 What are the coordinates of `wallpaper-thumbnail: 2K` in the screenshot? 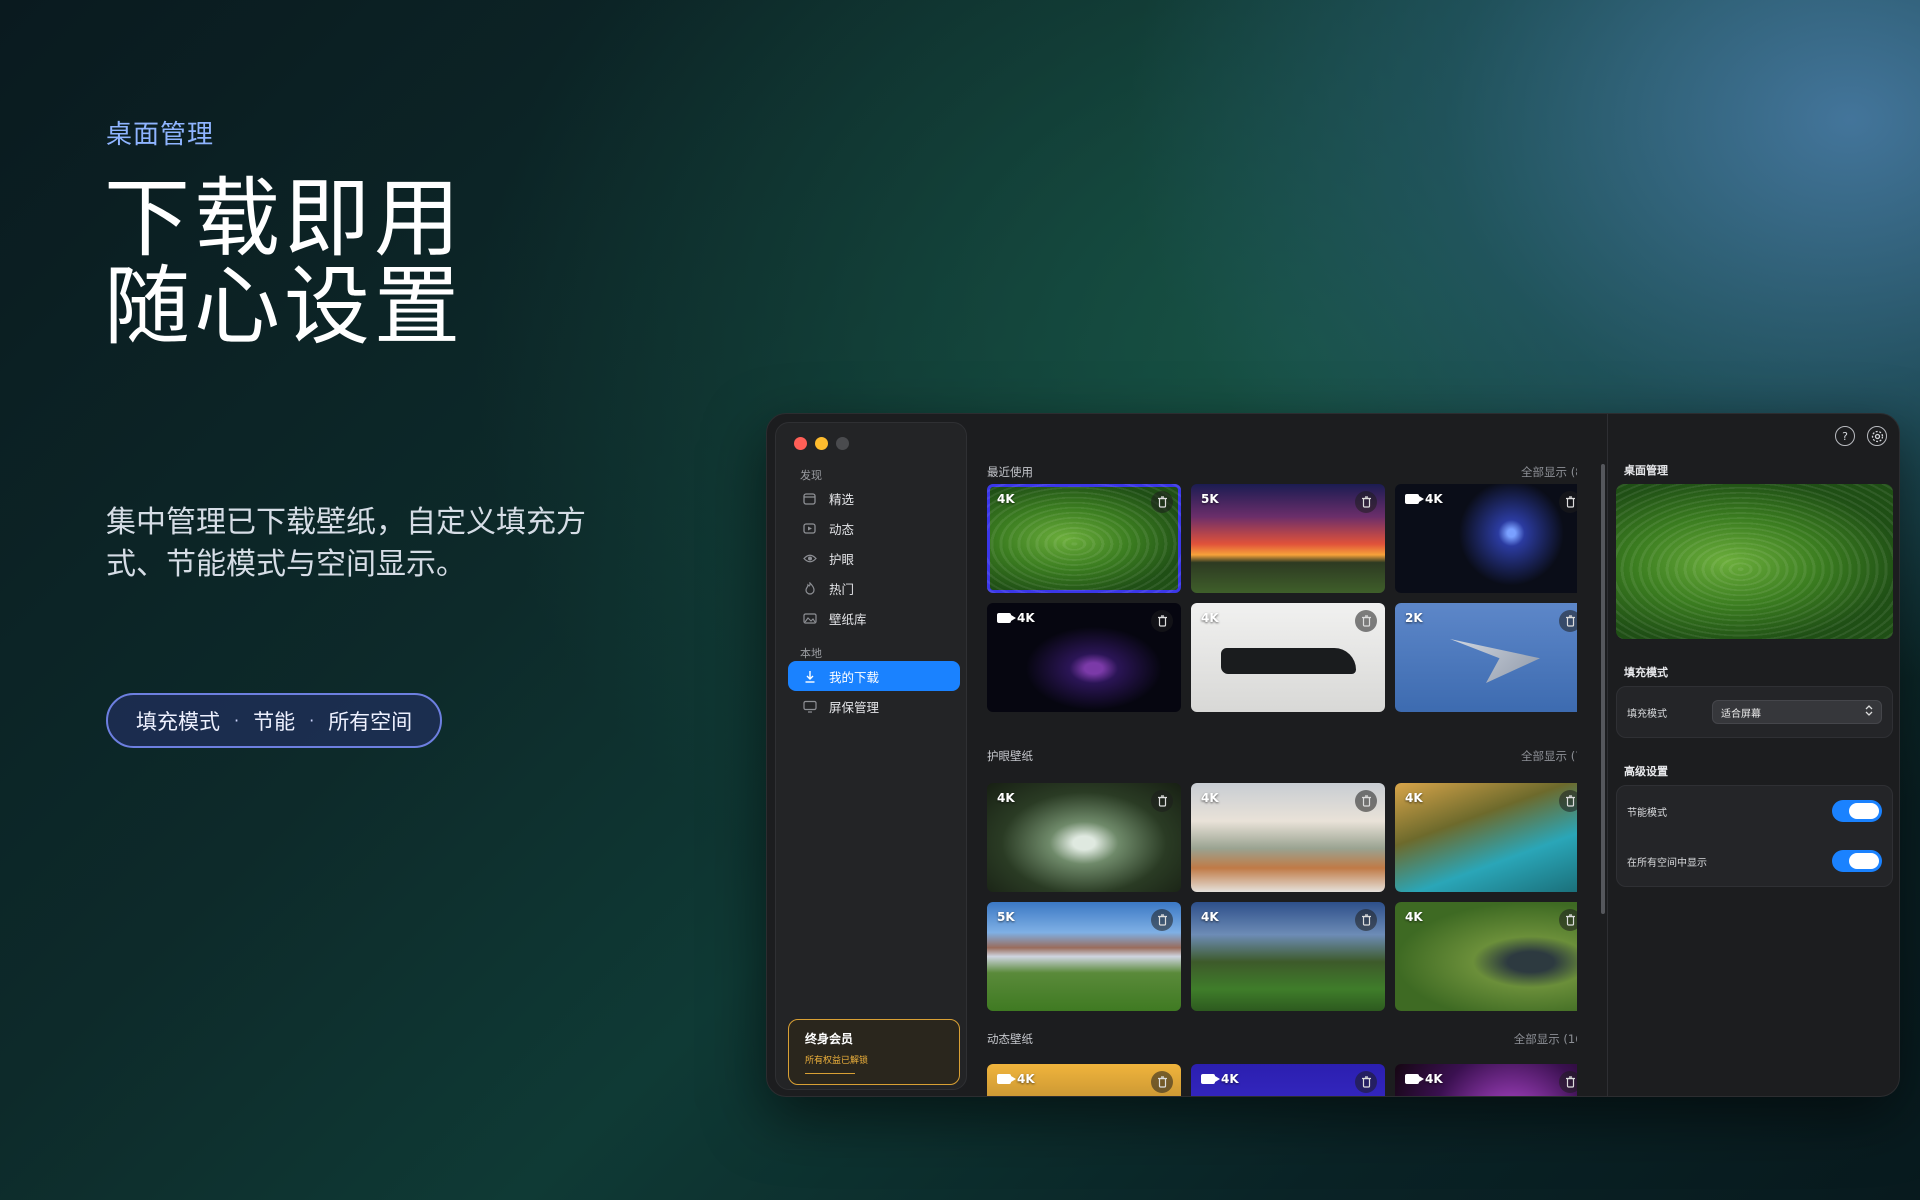 It's located at (1486, 657).